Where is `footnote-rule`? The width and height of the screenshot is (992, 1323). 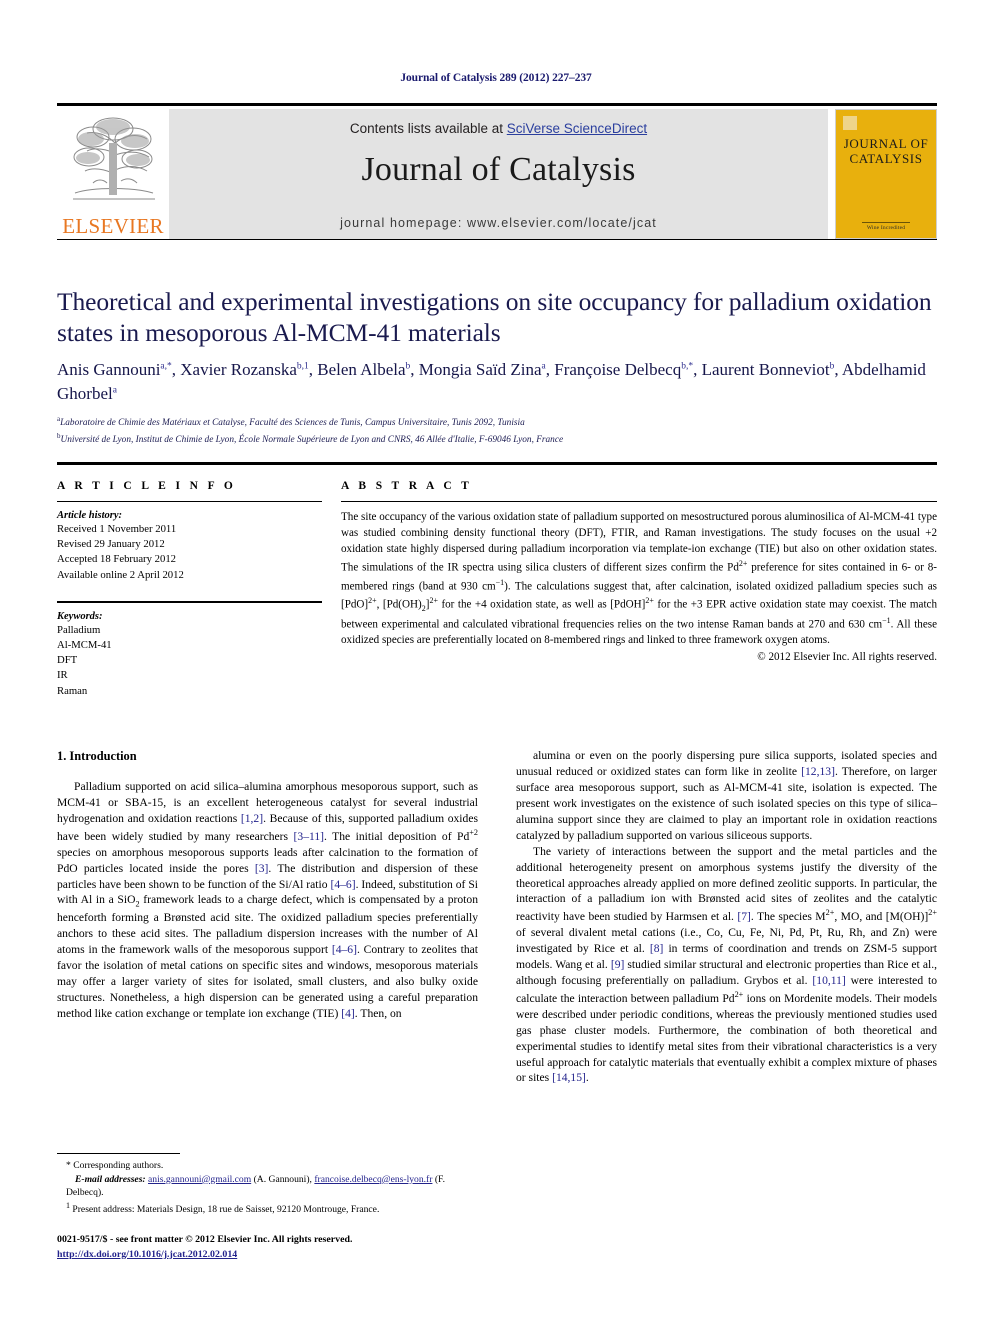
footnote-rule is located at coordinates (118, 1153).